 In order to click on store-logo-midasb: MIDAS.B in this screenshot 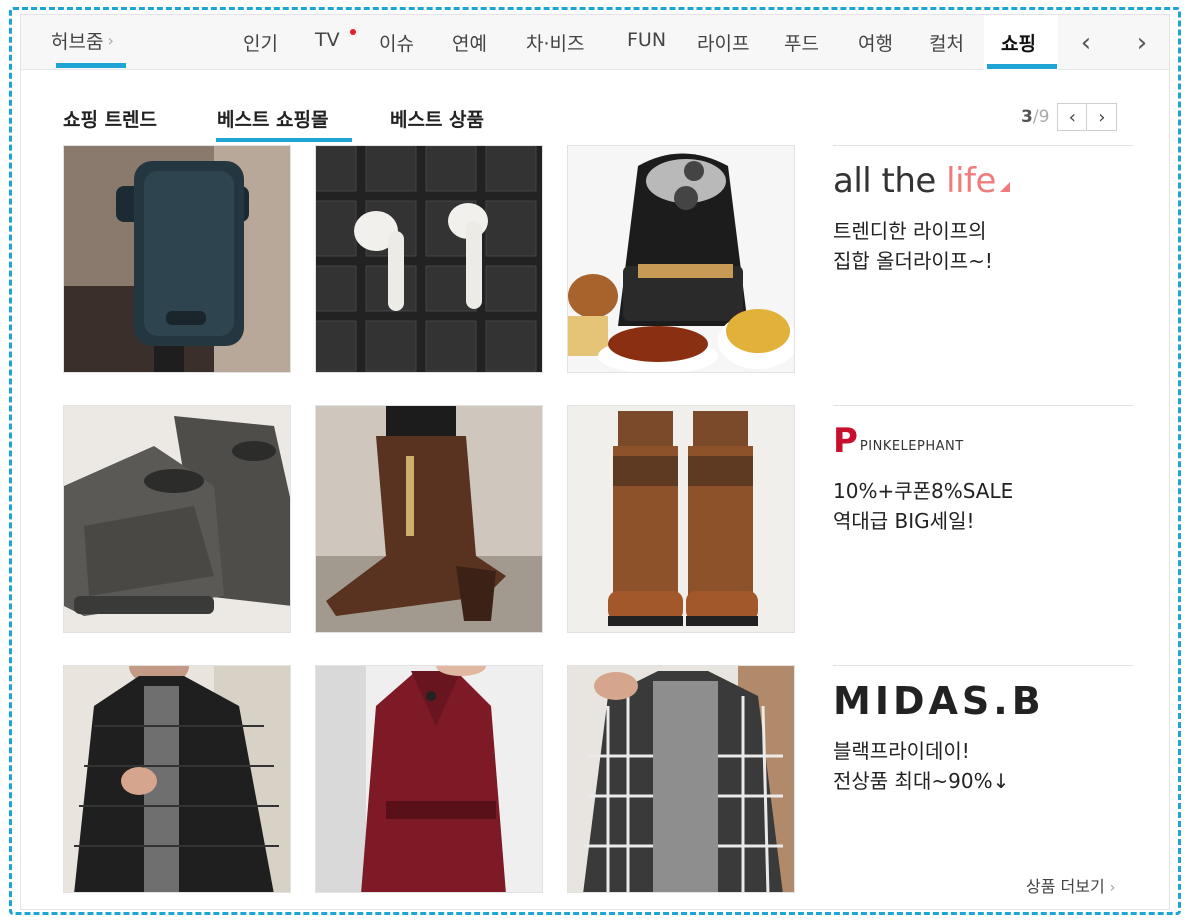, I will do `click(983, 701)`.